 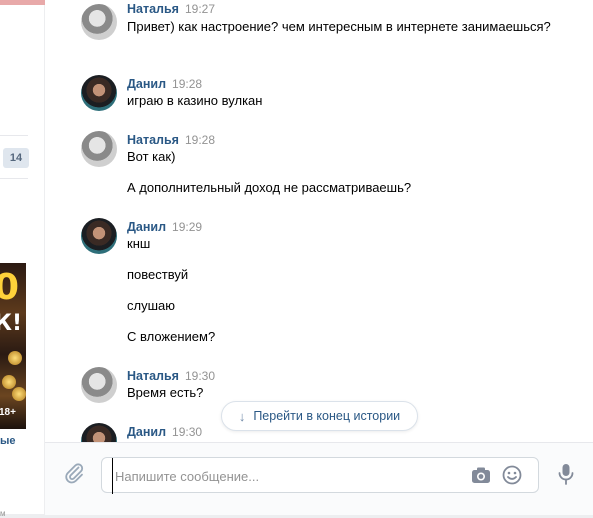 I want to click on ad-banner-text: К!, so click(x=11, y=323).